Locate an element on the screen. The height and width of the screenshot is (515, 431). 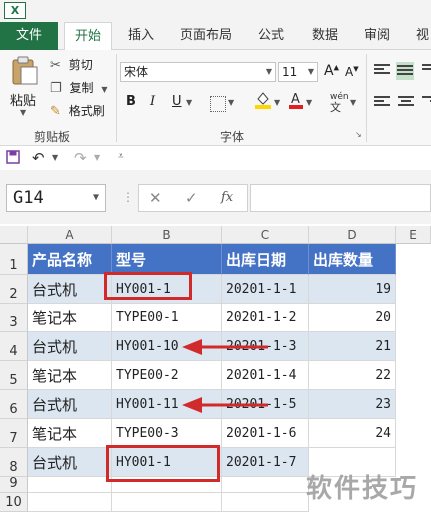
fill-color-button is located at coordinates (263, 102).